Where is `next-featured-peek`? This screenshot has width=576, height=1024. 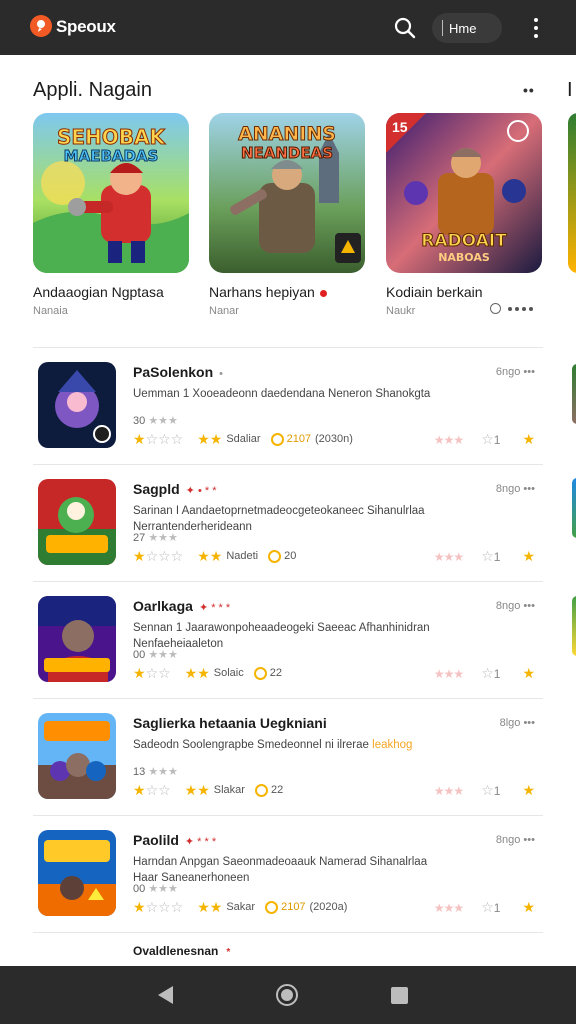
next-featured-peek is located at coordinates (572, 193).